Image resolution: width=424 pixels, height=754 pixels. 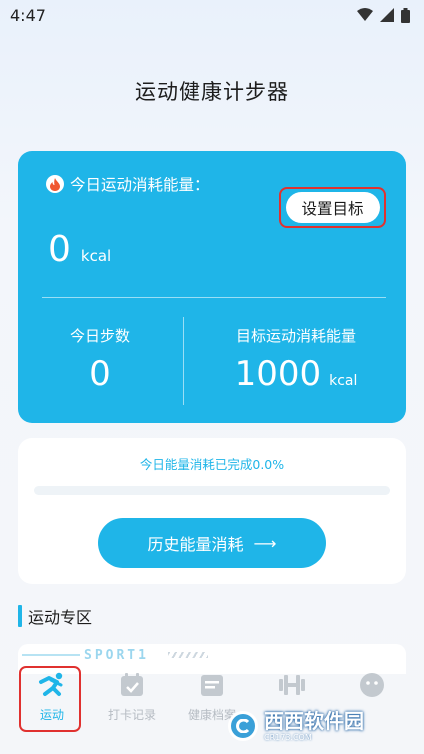 I want to click on calendar-check-icon, so click(x=132, y=685).